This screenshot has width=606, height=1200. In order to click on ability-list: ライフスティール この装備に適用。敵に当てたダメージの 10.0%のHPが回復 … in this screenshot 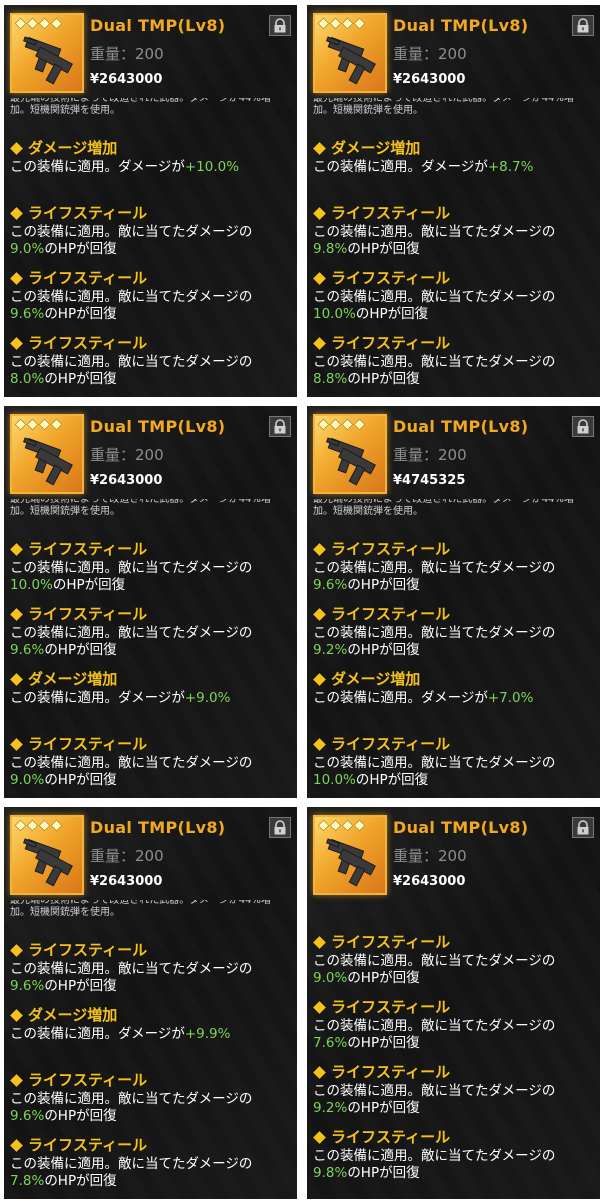, I will do `click(152, 668)`.